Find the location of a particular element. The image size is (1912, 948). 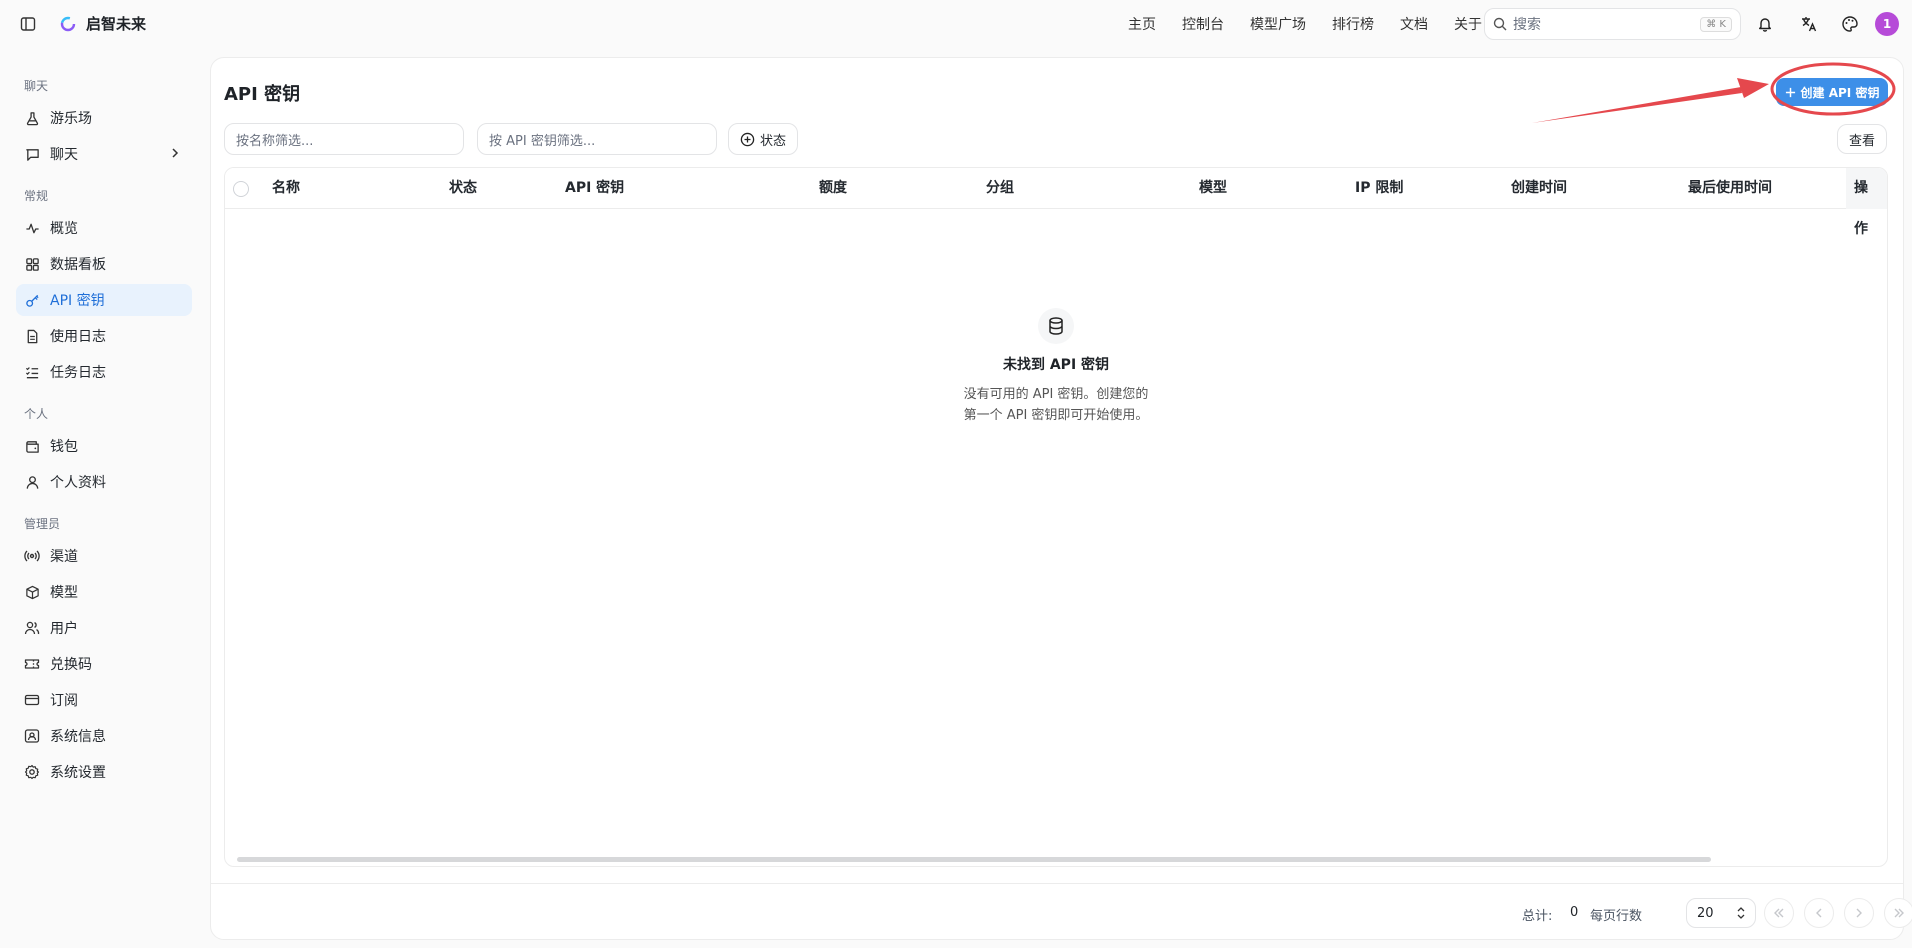

select-all-checkbox is located at coordinates (241, 189).